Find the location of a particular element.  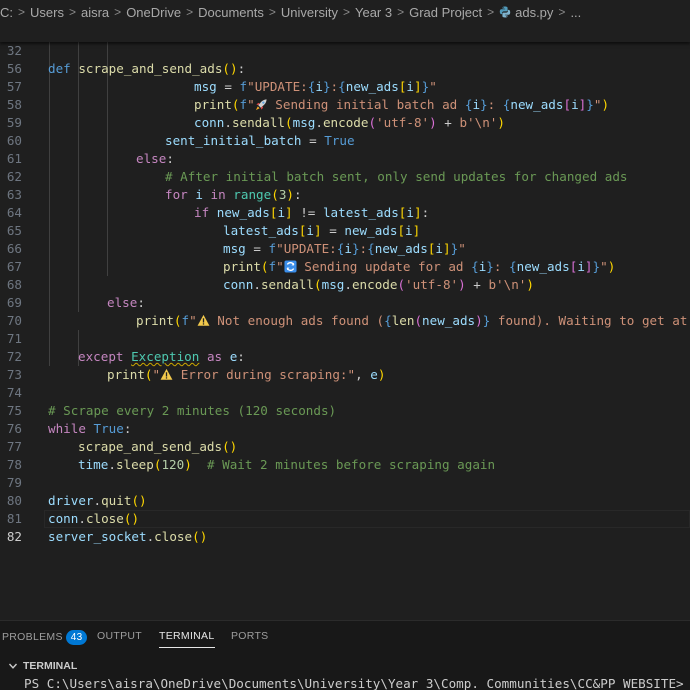

breadcrumb-users: Users is located at coordinates (47, 12).